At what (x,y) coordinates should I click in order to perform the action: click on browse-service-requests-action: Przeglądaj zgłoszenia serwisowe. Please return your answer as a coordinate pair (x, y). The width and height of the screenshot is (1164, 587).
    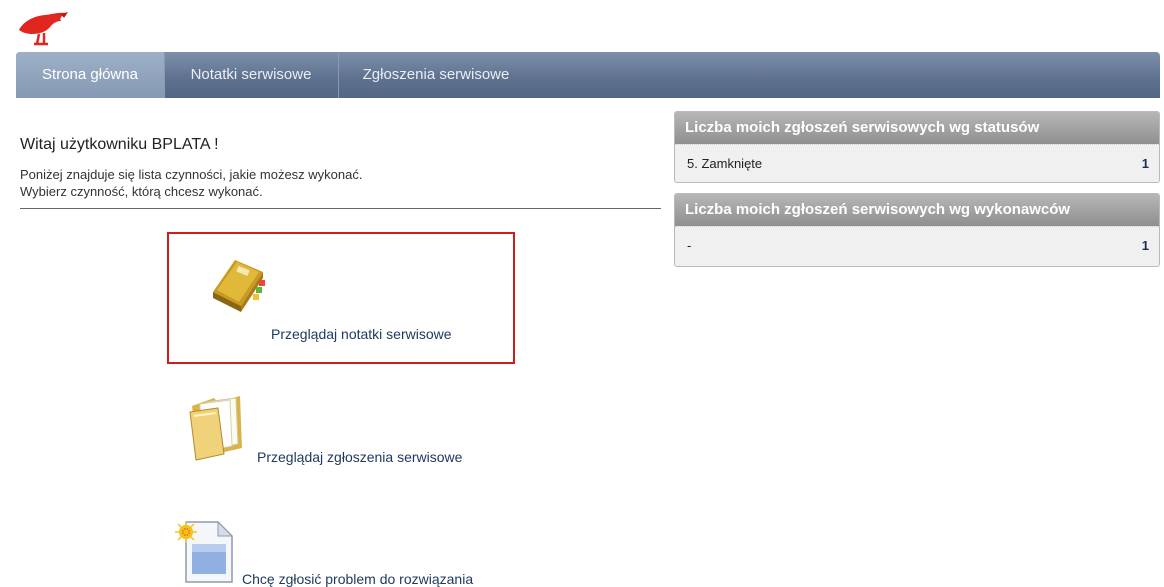
    Looking at the image, I should click on (347, 432).